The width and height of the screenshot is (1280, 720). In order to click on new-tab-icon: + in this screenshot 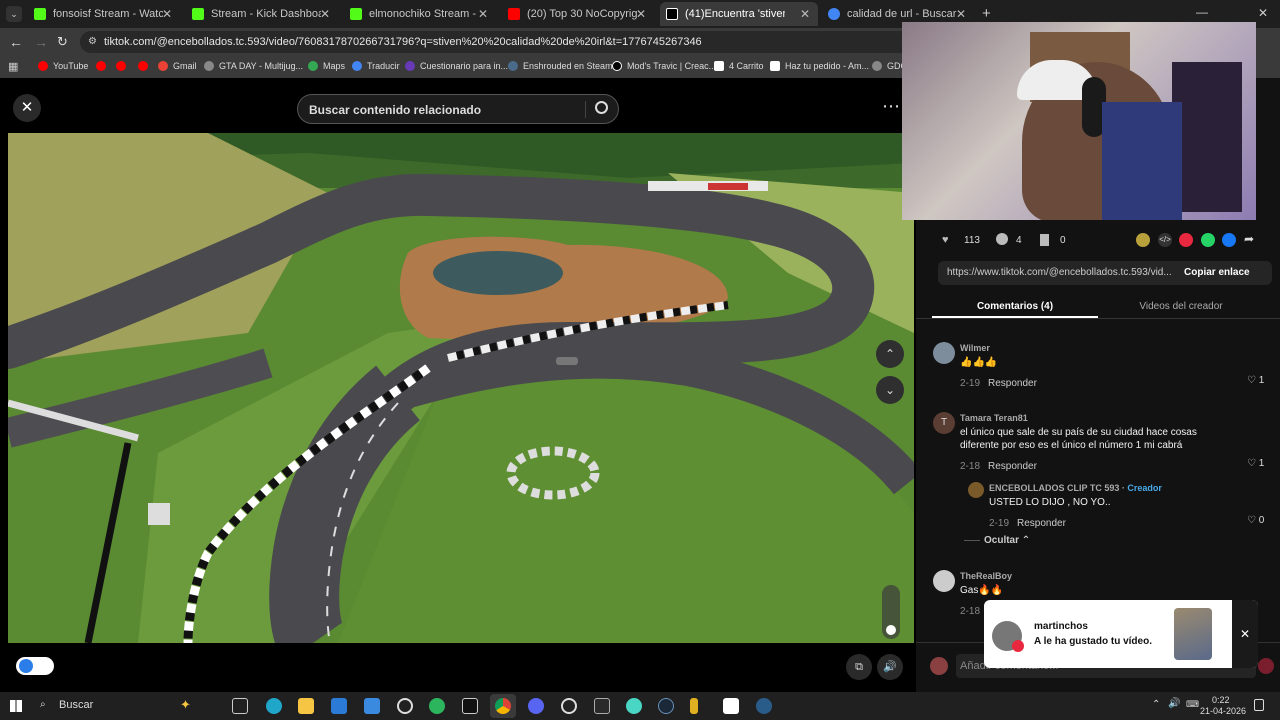, I will do `click(986, 13)`.